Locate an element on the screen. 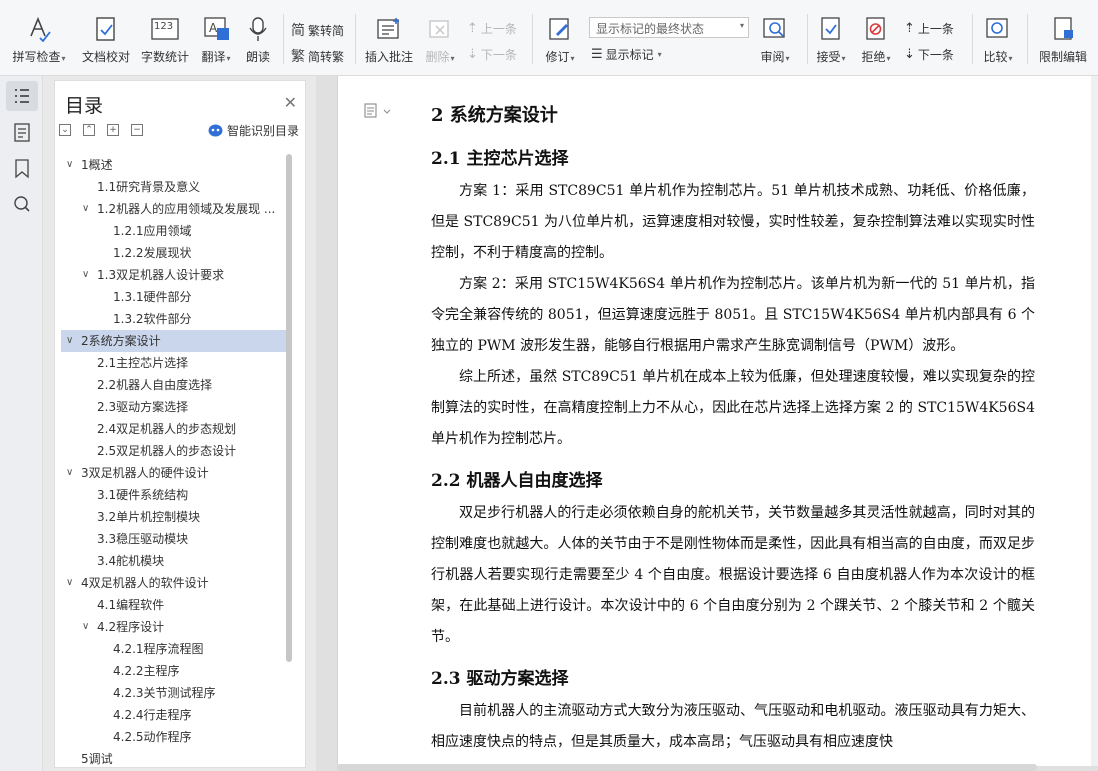  simp-to-trad-button: 繁 简转繁 is located at coordinates (317, 56).